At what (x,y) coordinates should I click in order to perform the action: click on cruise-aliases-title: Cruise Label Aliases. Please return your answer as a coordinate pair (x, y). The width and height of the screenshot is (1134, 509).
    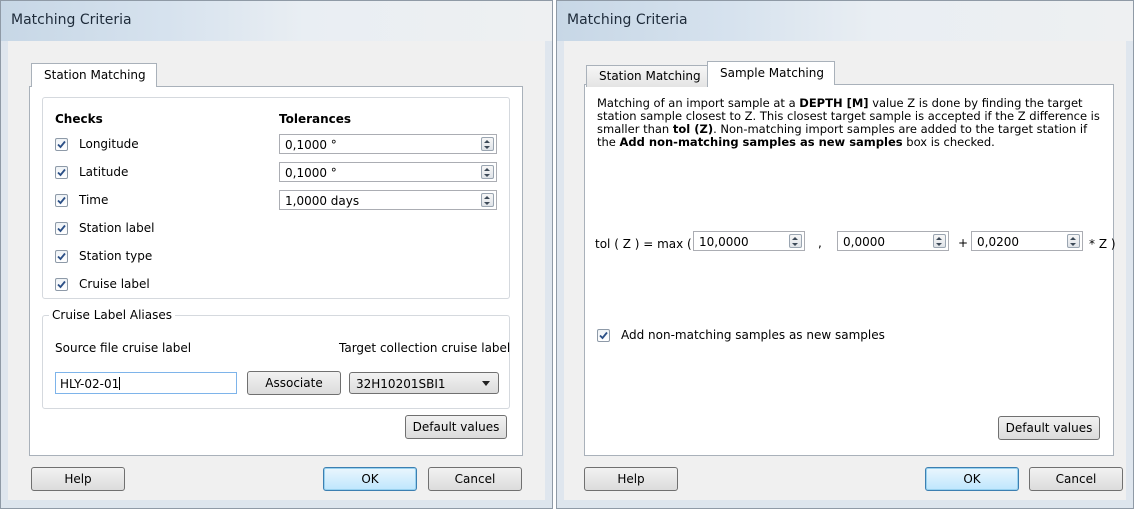
    Looking at the image, I should click on (112, 315).